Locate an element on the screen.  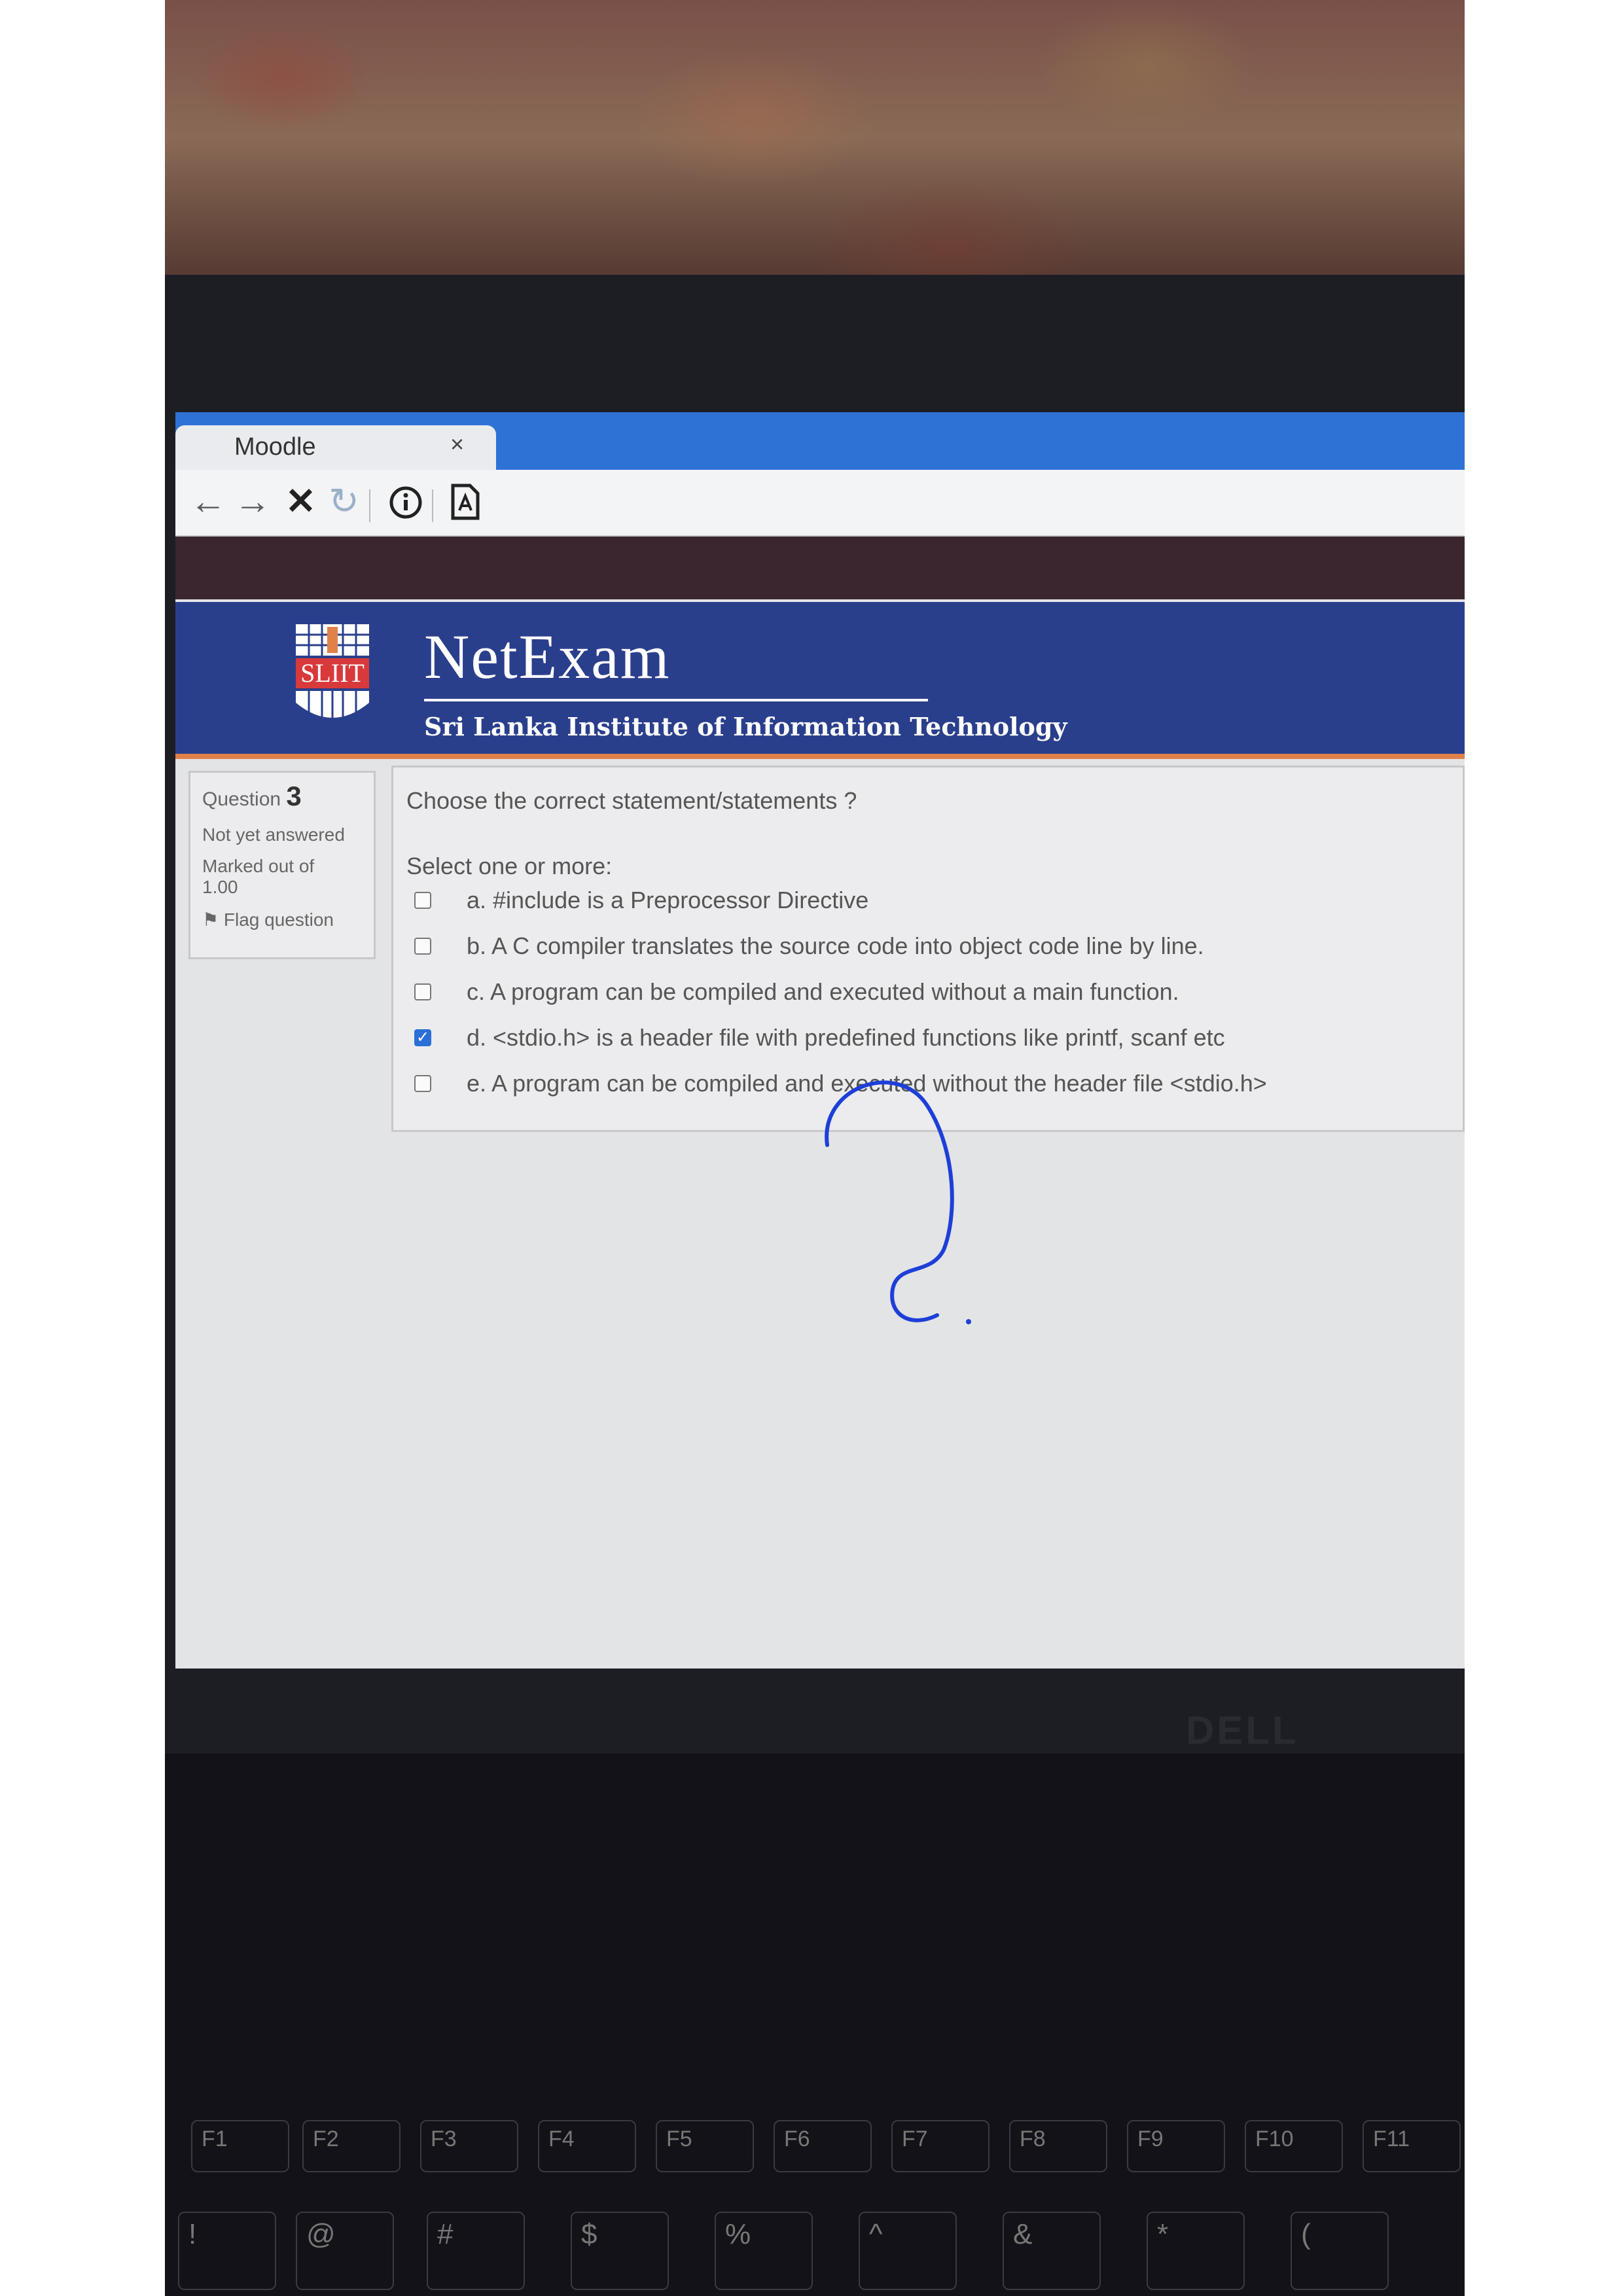
handwritten-question-mark-annotation is located at coordinates (898, 1202).